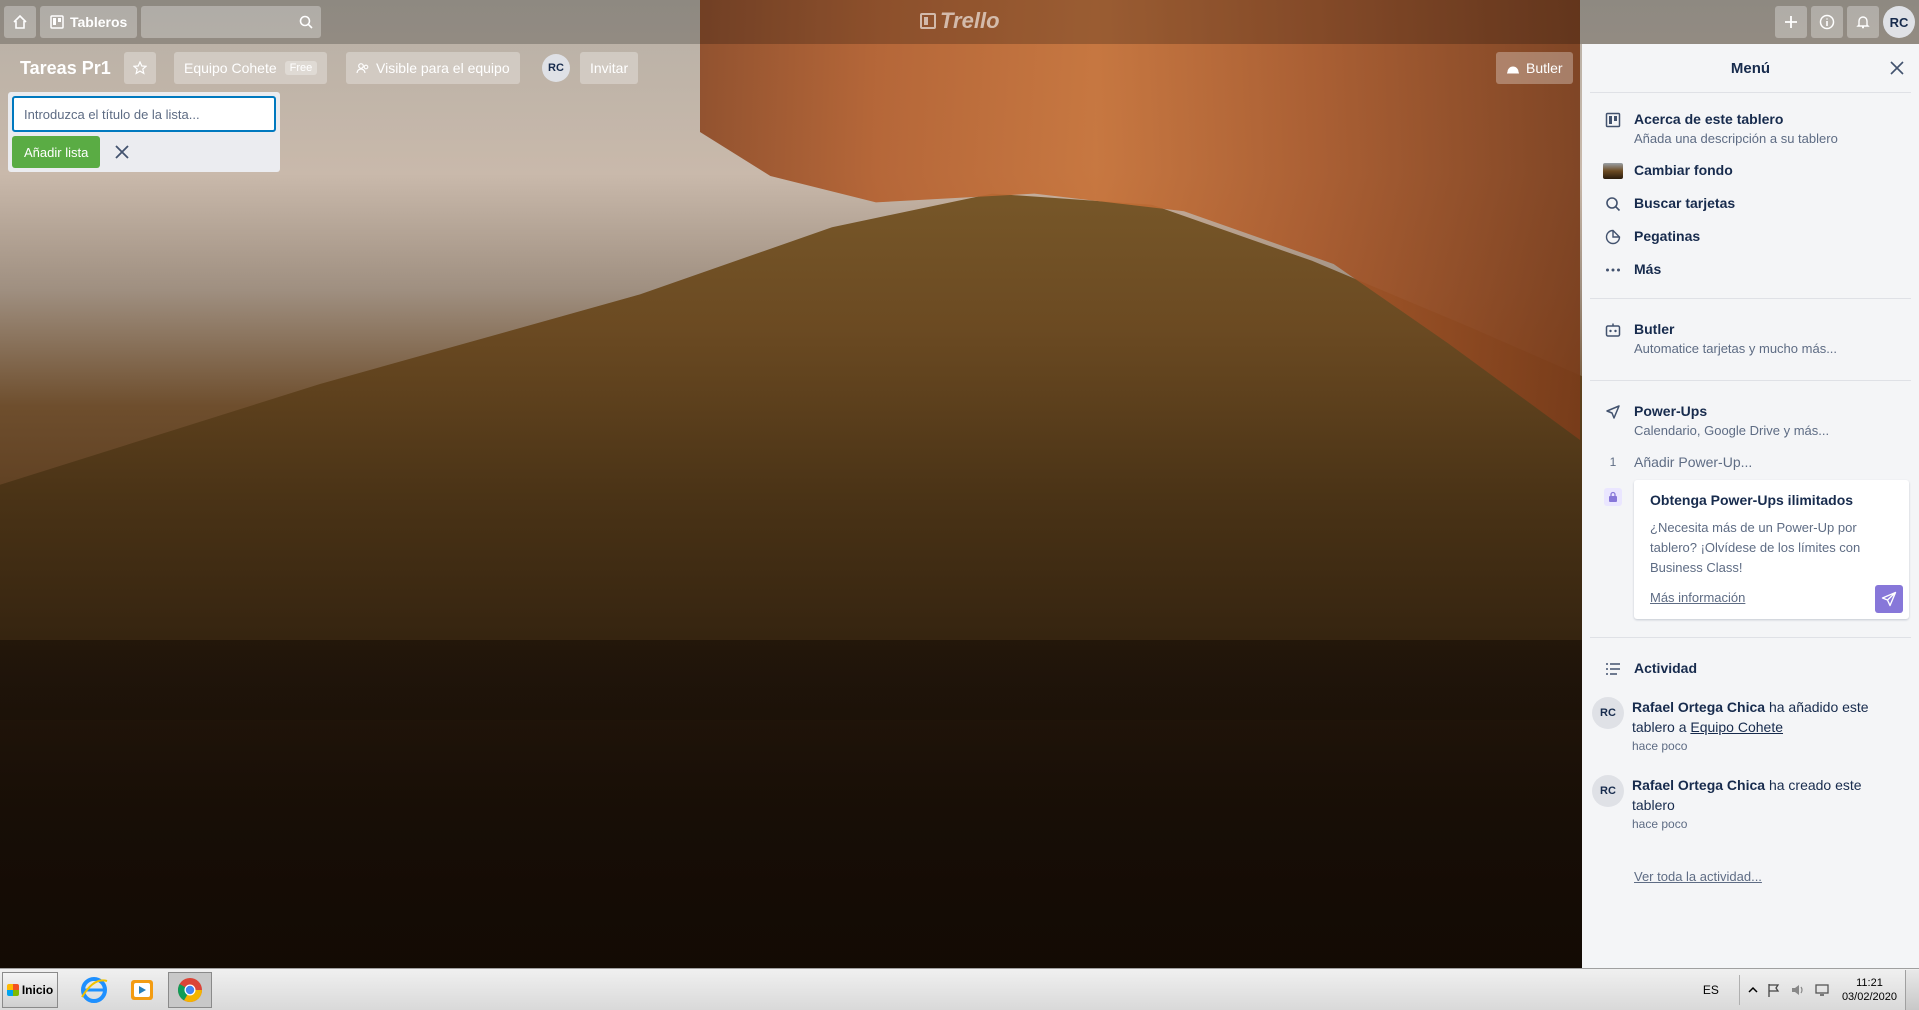 Image resolution: width=1919 pixels, height=1010 pixels. Describe the element at coordinates (1750, 234) in the screenshot. I see `menu-item-stickers: Pegatinas` at that location.